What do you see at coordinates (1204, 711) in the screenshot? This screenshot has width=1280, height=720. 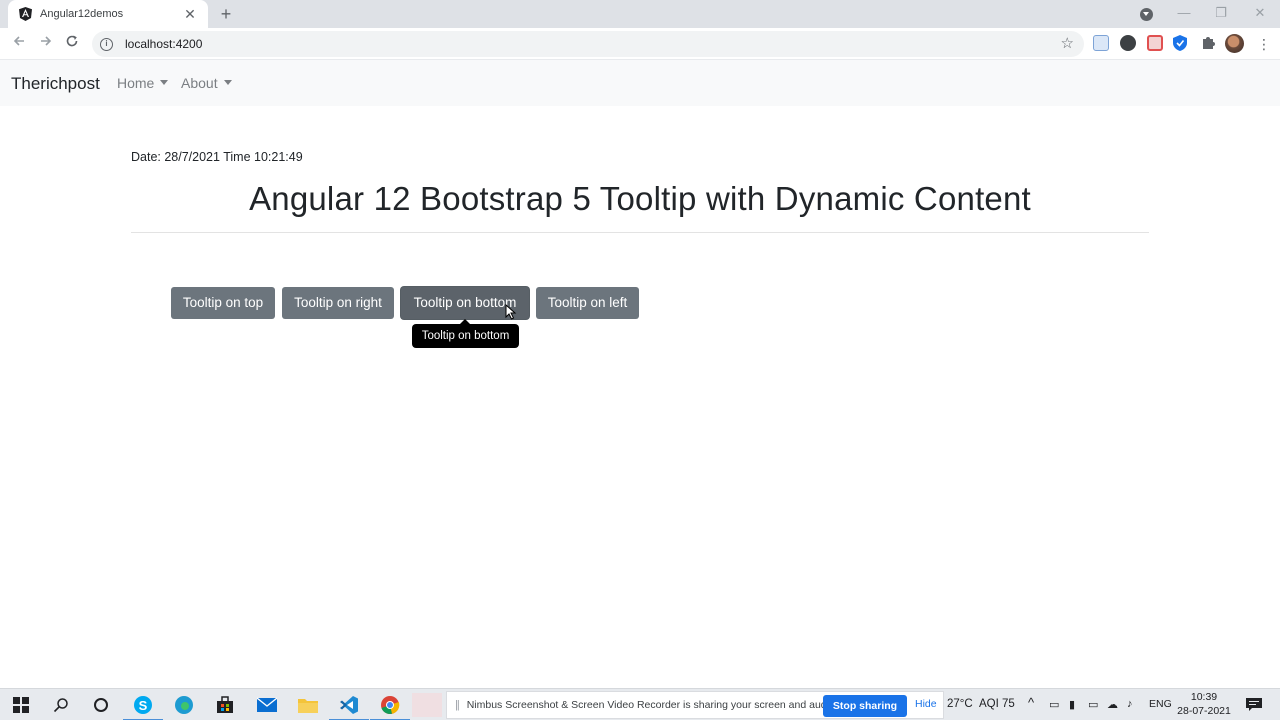 I see `clock-date: 28-07-2021` at bounding box center [1204, 711].